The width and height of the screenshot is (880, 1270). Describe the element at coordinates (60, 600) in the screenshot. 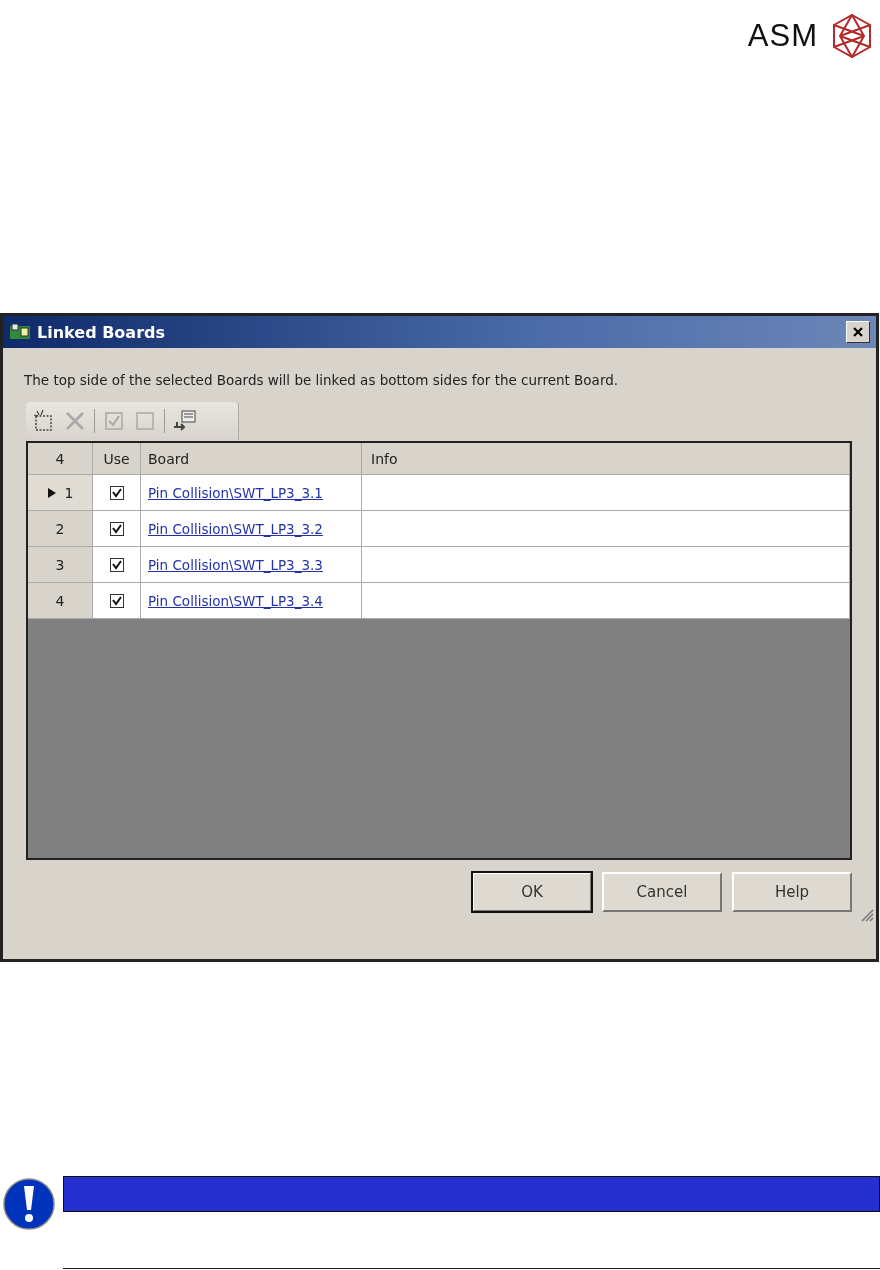

I see `row-number: 4` at that location.